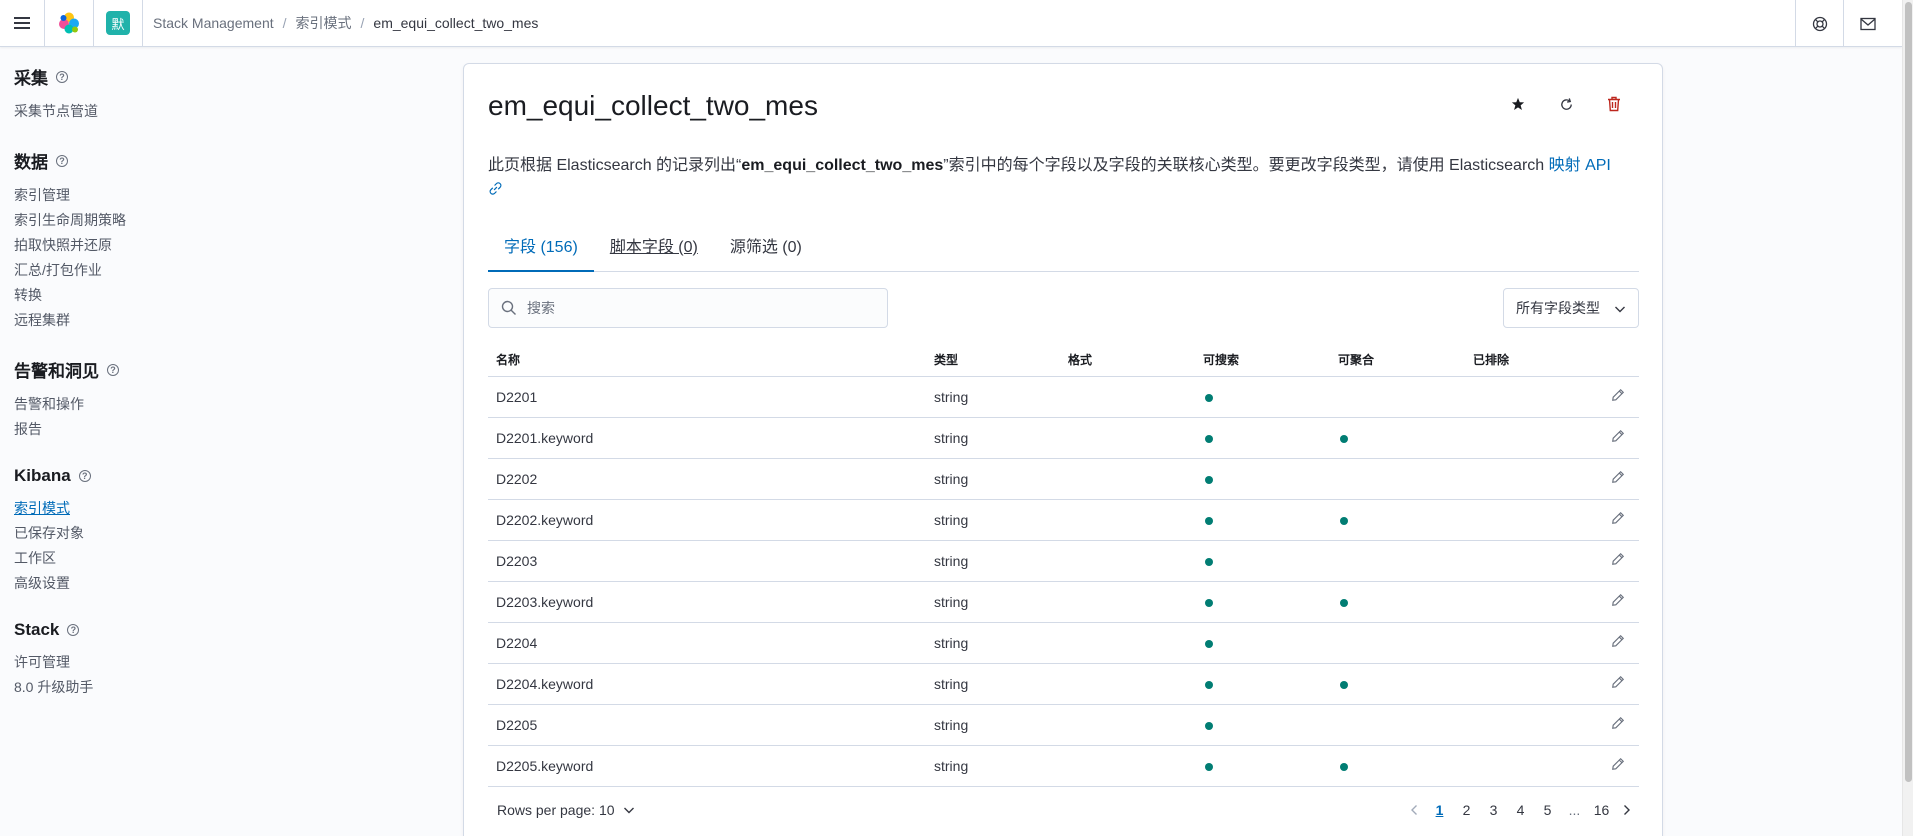  Describe the element at coordinates (1867, 23) in the screenshot. I see `newsfeed-button` at that location.